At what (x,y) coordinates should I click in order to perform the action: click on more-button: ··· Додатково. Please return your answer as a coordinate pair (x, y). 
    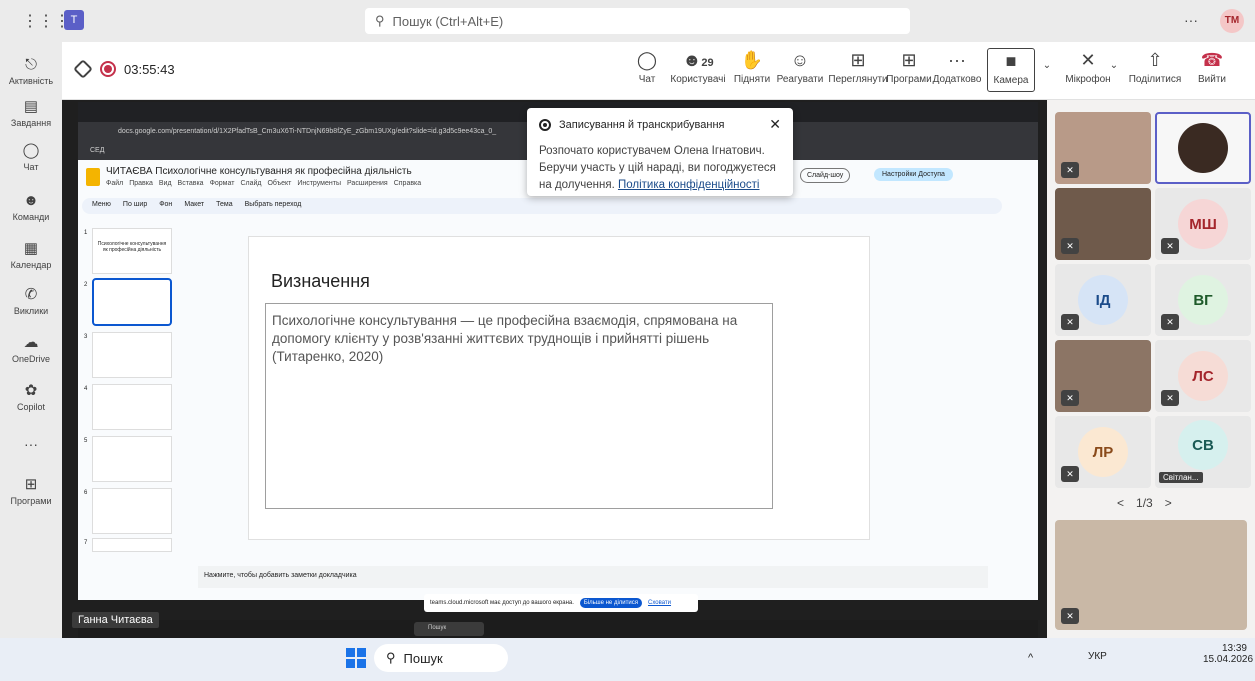
    Looking at the image, I should click on (957, 67).